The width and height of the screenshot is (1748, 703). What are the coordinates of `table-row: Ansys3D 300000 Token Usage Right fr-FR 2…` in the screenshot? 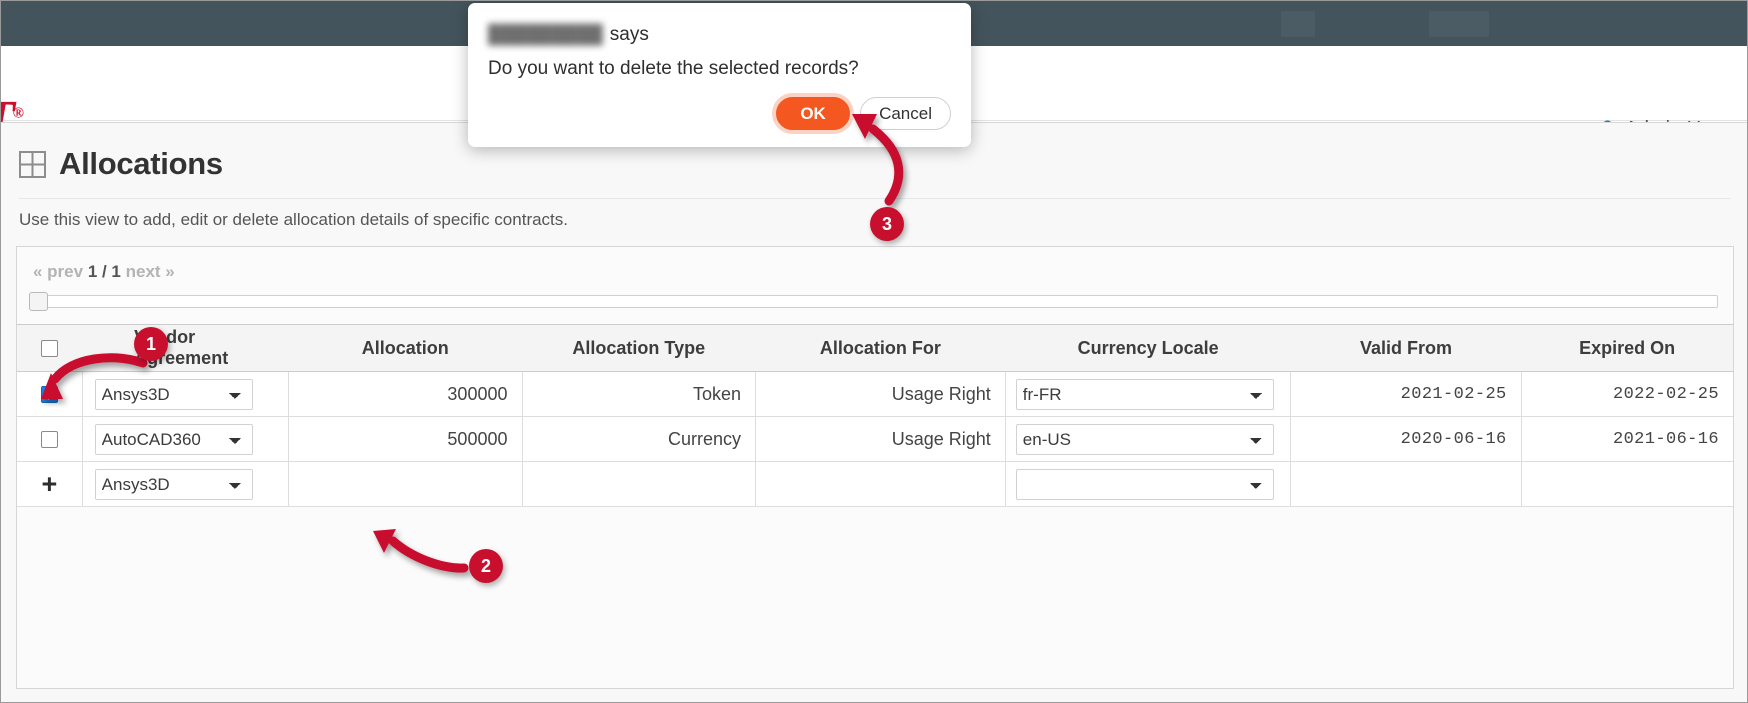 It's located at (875, 394).